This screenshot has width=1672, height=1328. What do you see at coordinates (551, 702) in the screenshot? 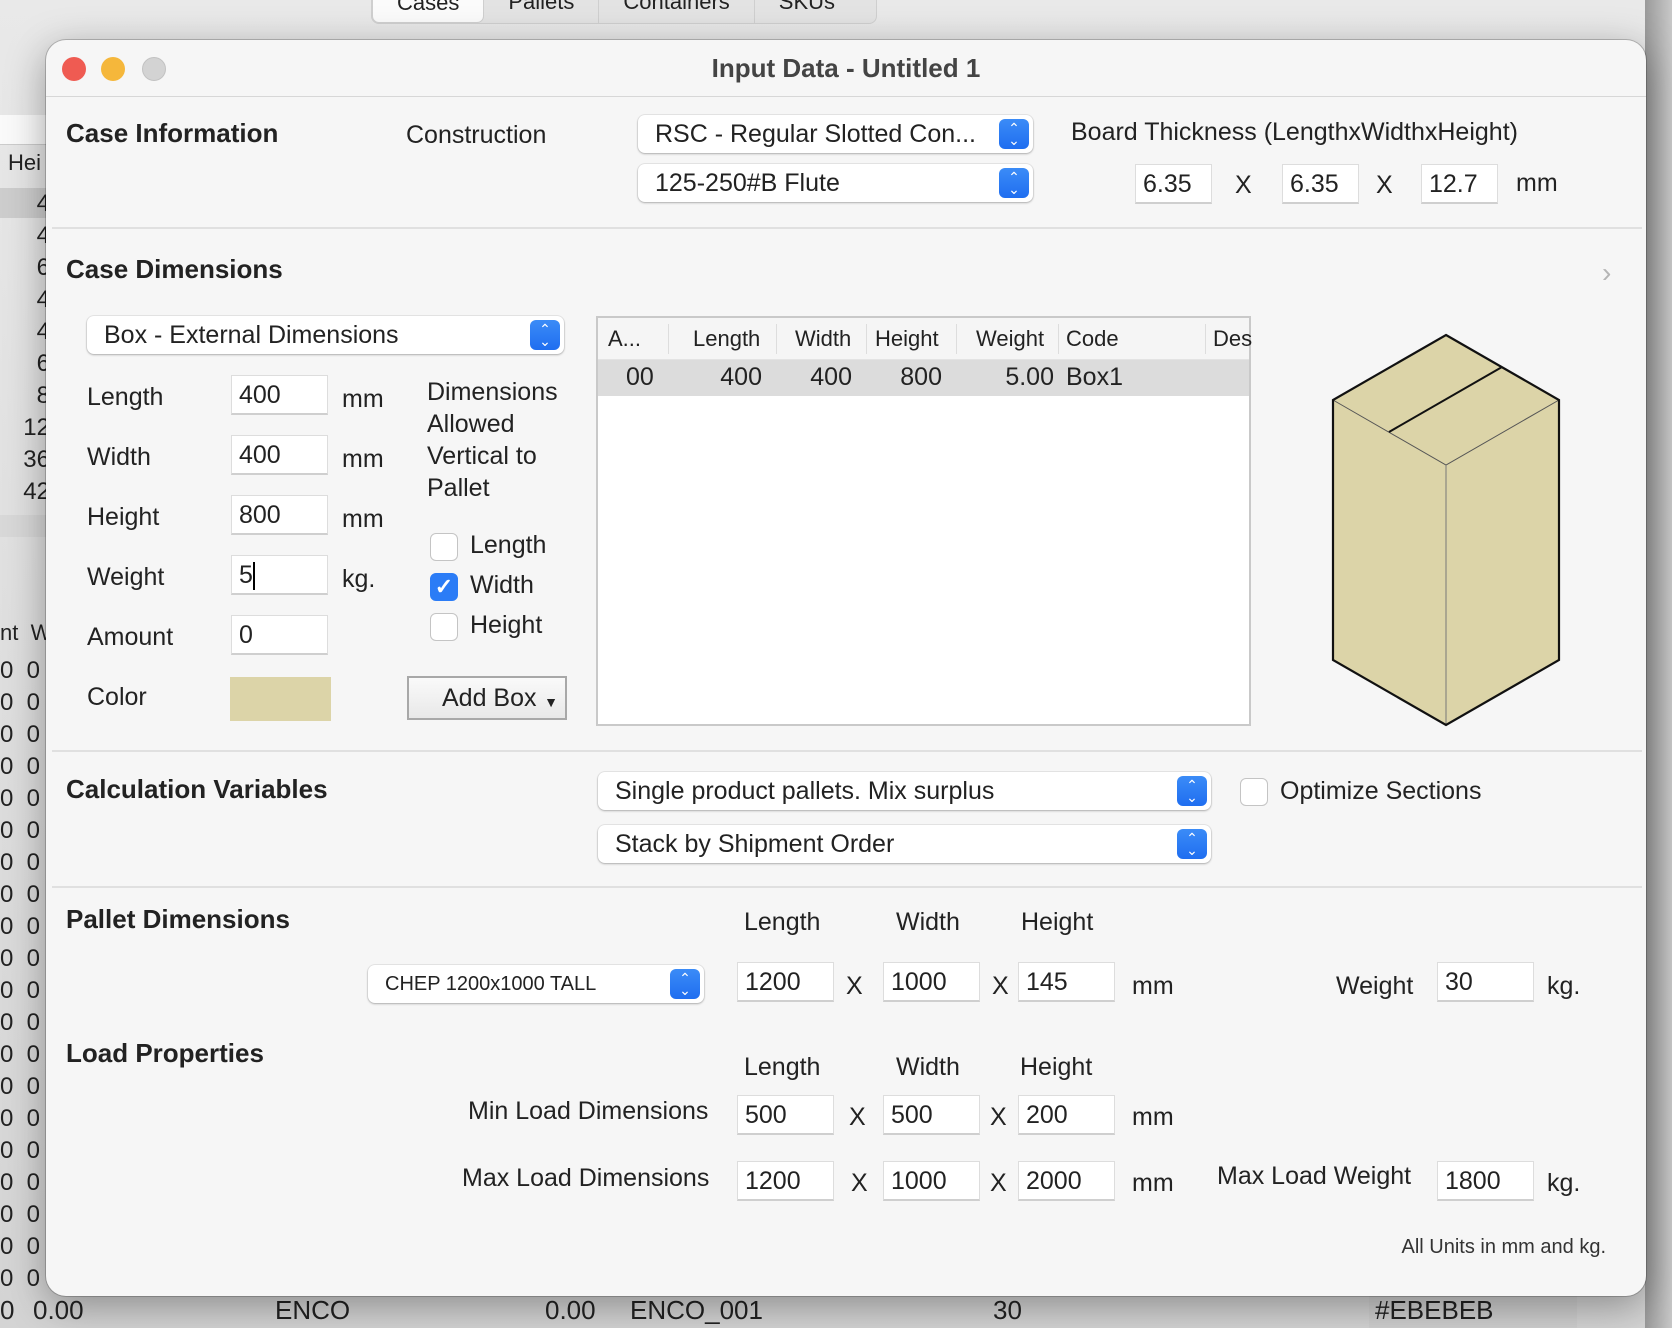
I see `dropdown-arrow-icon: ▼` at bounding box center [551, 702].